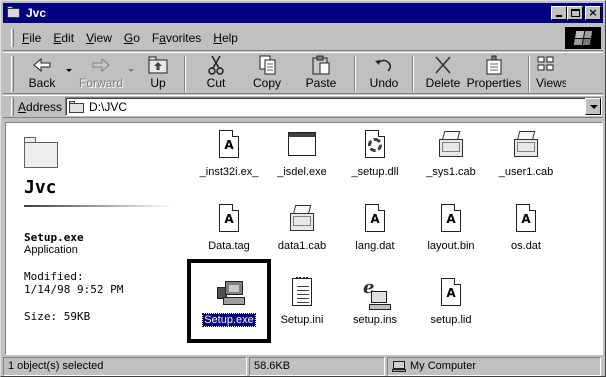  I want to click on properties-icon, so click(494, 65).